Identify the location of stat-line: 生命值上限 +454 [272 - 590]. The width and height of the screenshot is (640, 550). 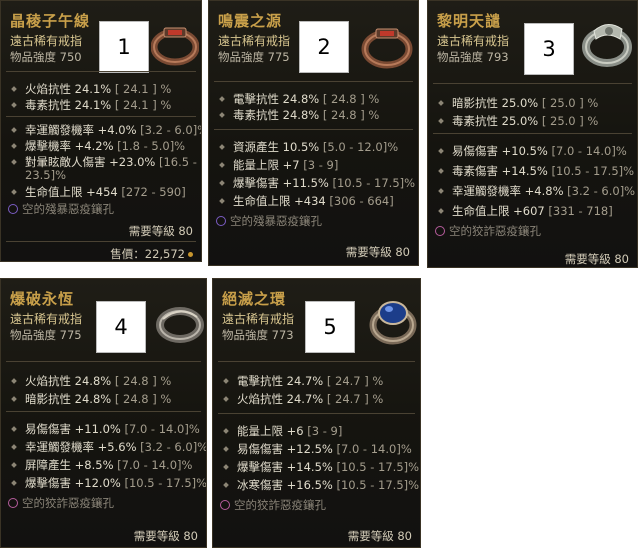
(98, 192).